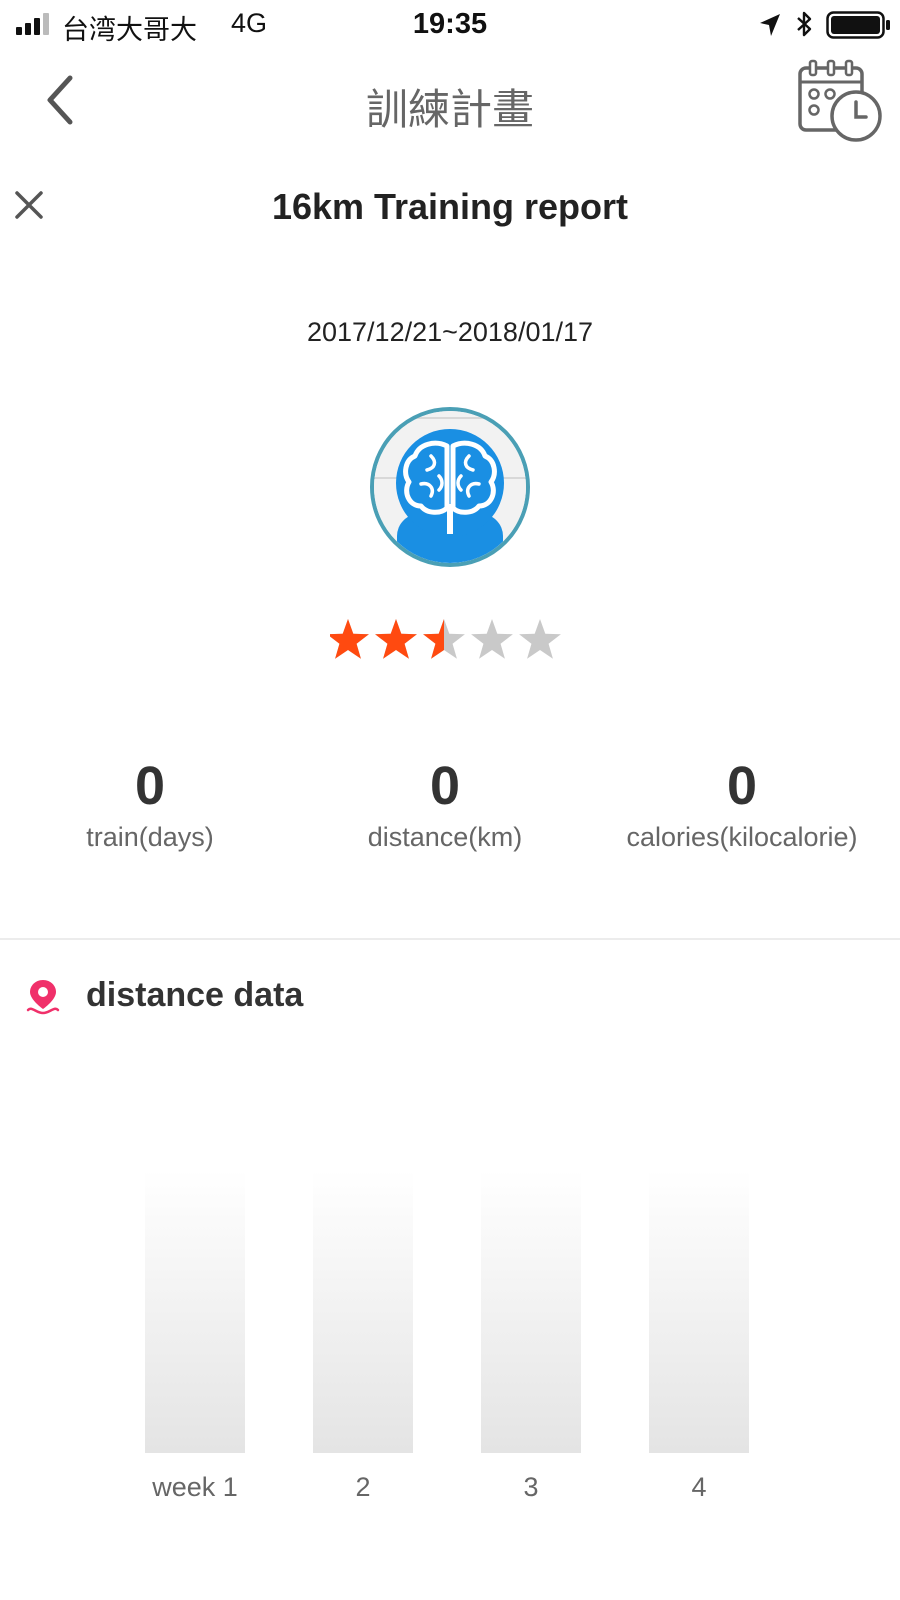  I want to click on location-pin-icon, so click(43, 997).